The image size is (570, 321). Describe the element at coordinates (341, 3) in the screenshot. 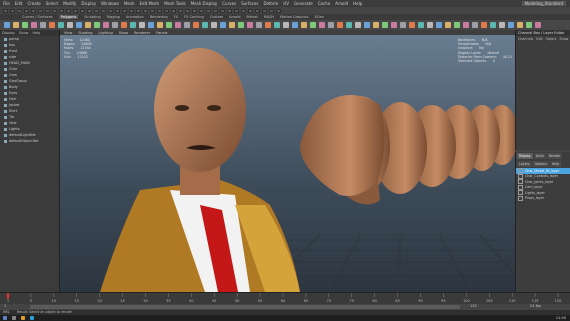

I see `menu-arnold: Arnold` at that location.